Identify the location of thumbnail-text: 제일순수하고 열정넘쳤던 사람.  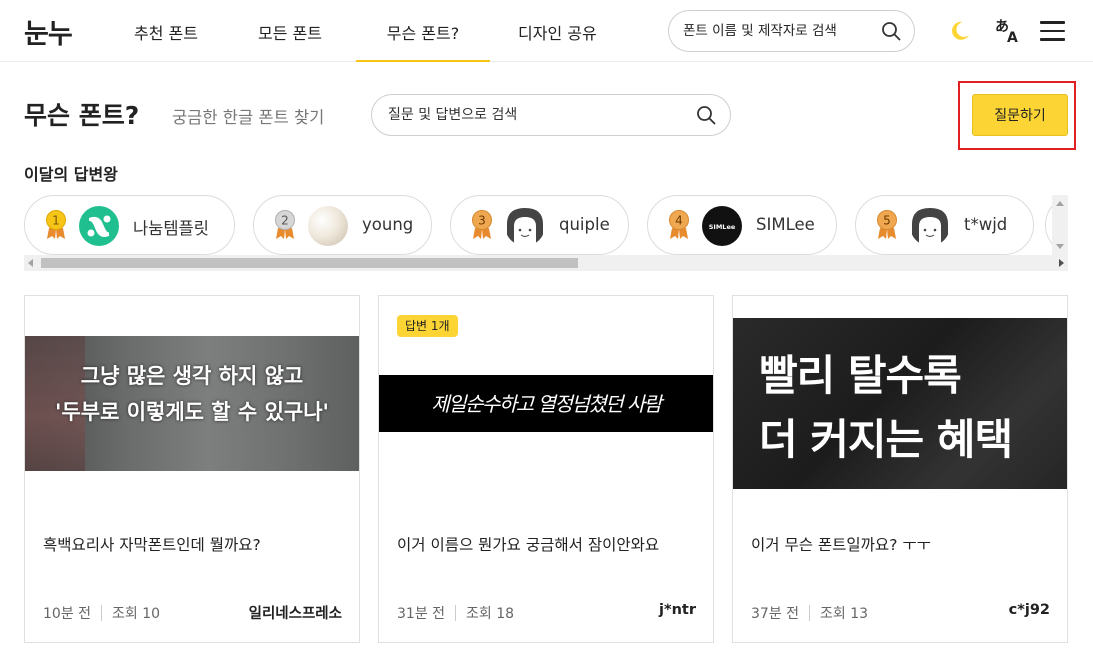
(546, 404).